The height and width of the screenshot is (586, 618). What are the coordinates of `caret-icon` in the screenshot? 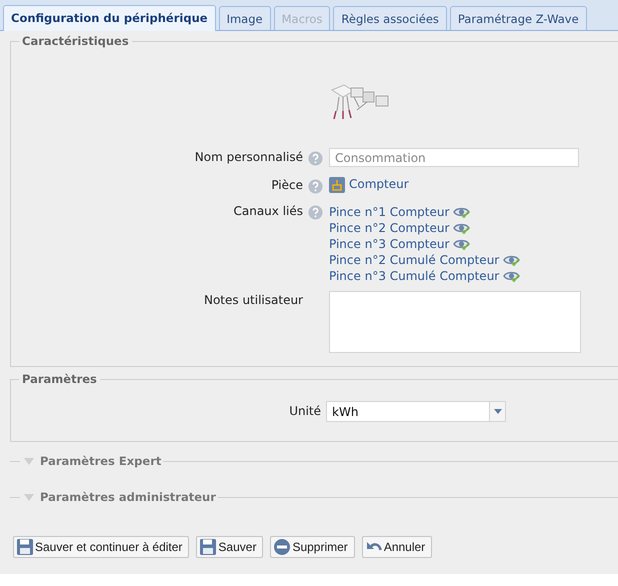 It's located at (498, 411).